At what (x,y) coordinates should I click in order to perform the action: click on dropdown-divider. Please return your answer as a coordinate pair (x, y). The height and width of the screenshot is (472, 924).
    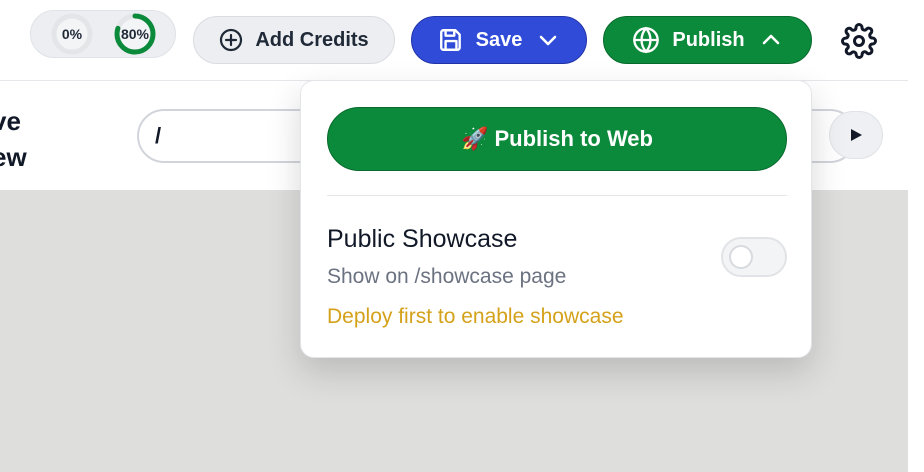
    Looking at the image, I should click on (557, 195).